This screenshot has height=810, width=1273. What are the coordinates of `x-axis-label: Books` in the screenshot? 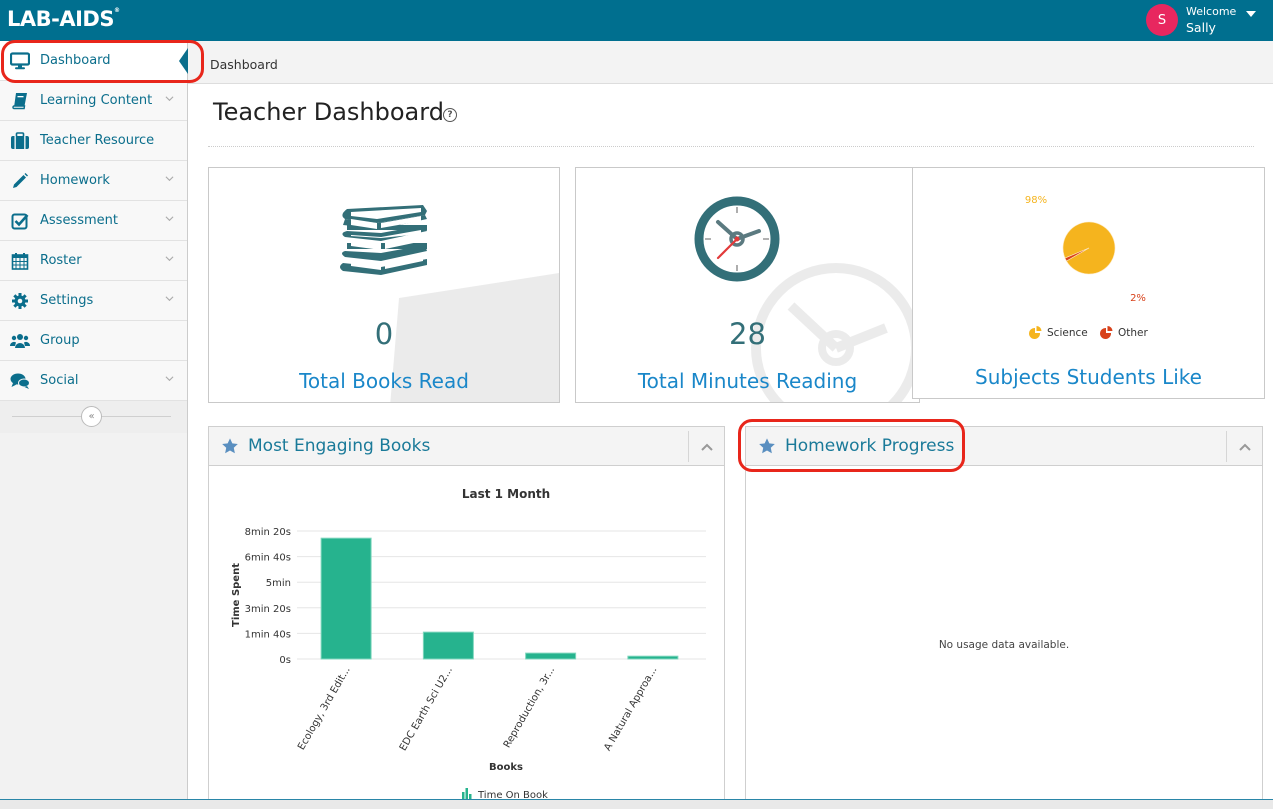 It's located at (506, 767).